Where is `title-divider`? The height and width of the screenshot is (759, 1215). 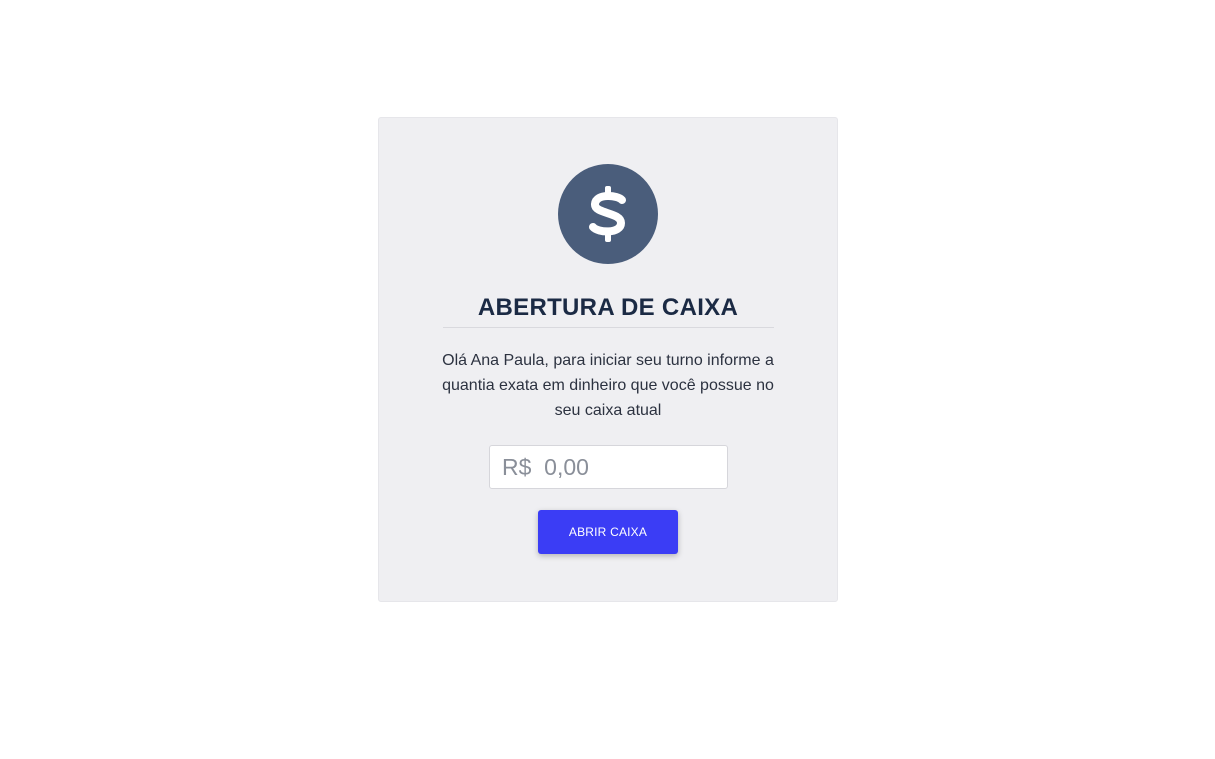 title-divider is located at coordinates (608, 327).